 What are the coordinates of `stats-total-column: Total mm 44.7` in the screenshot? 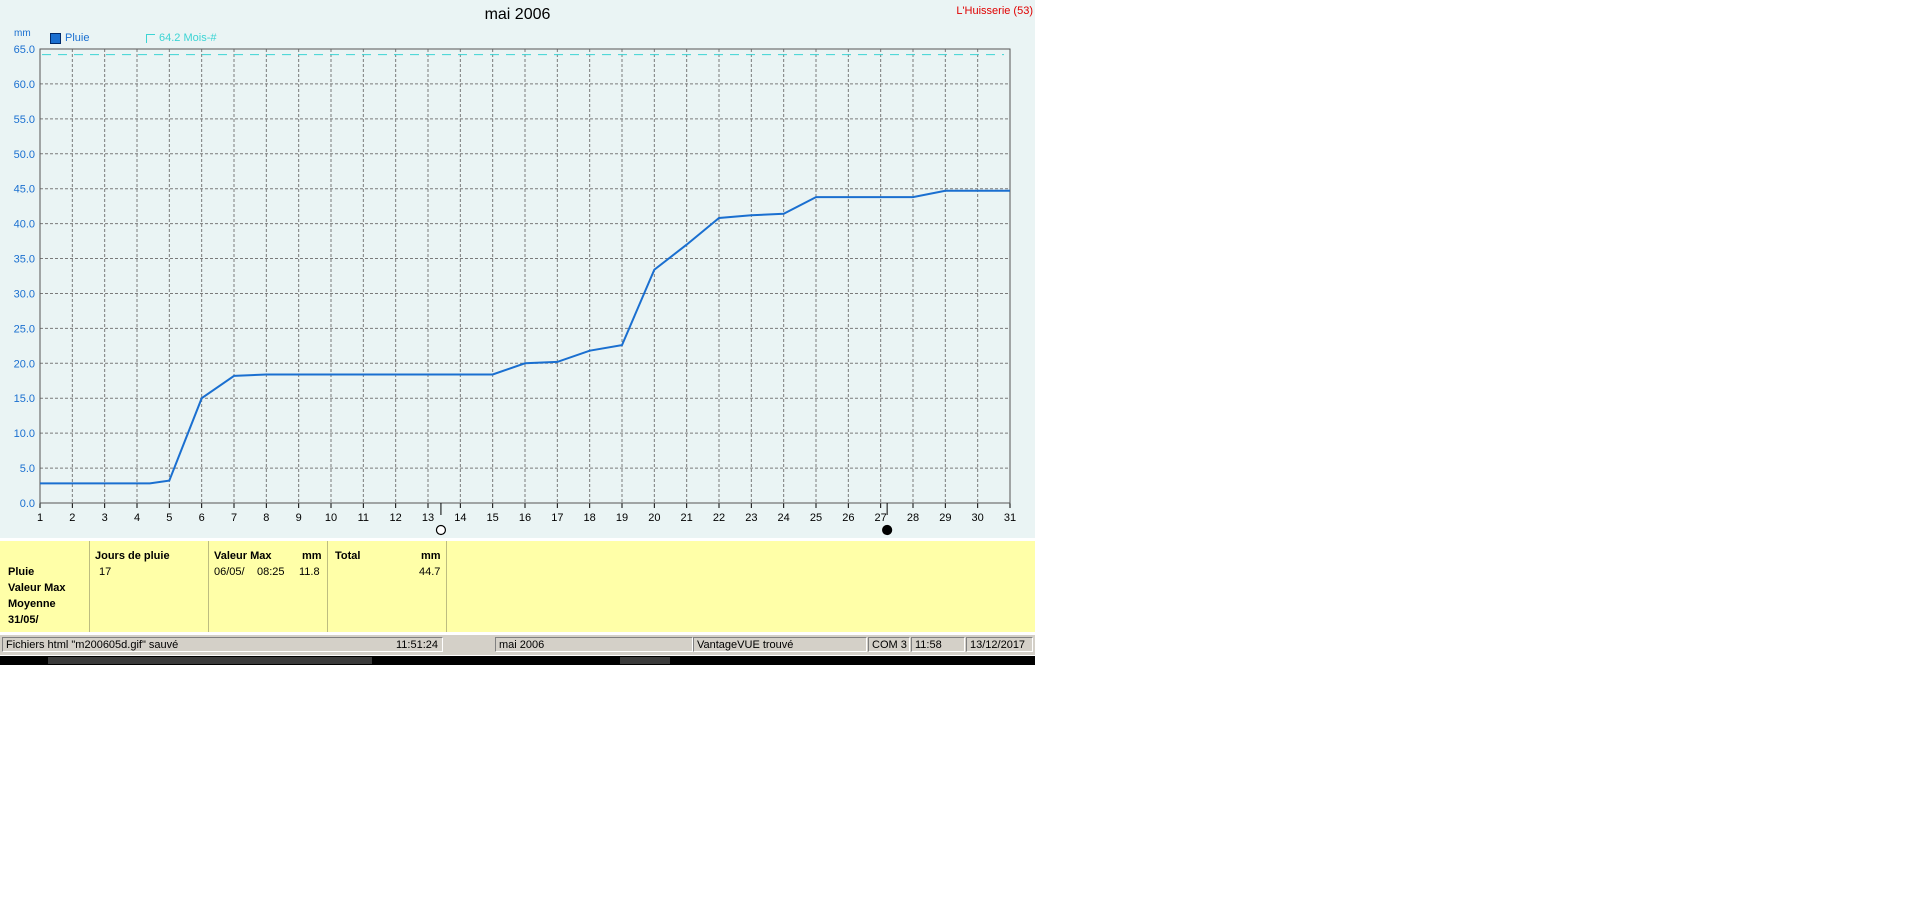 It's located at (386, 586).